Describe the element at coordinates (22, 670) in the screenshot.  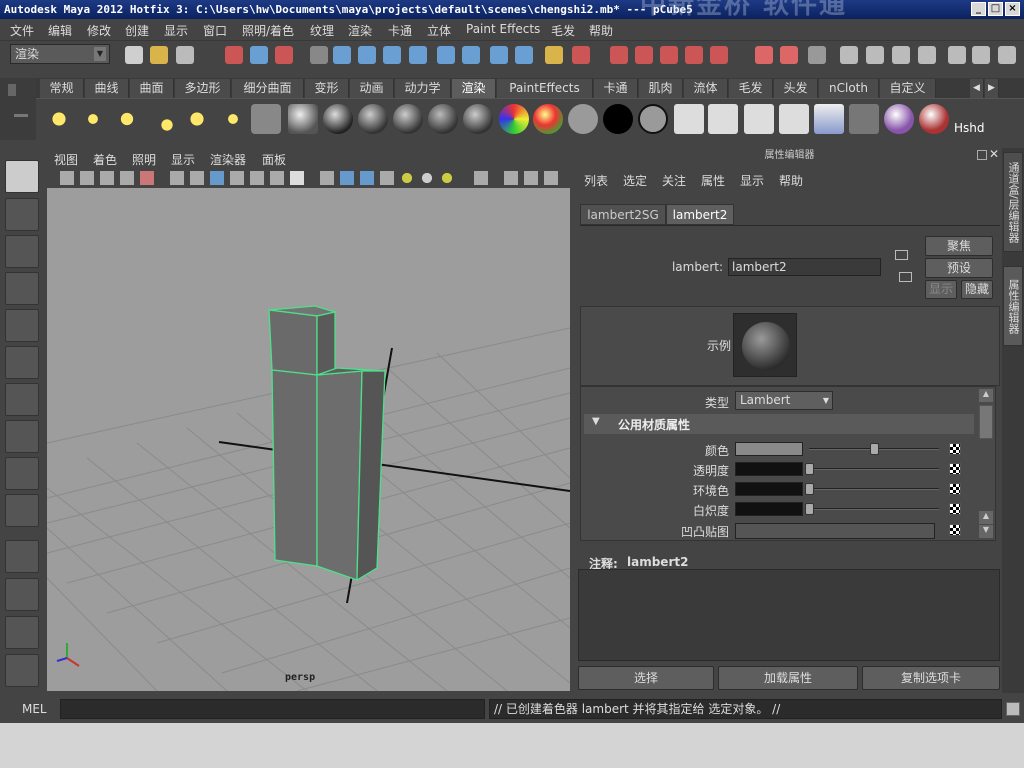
I see `lasso-bottom-icon` at that location.